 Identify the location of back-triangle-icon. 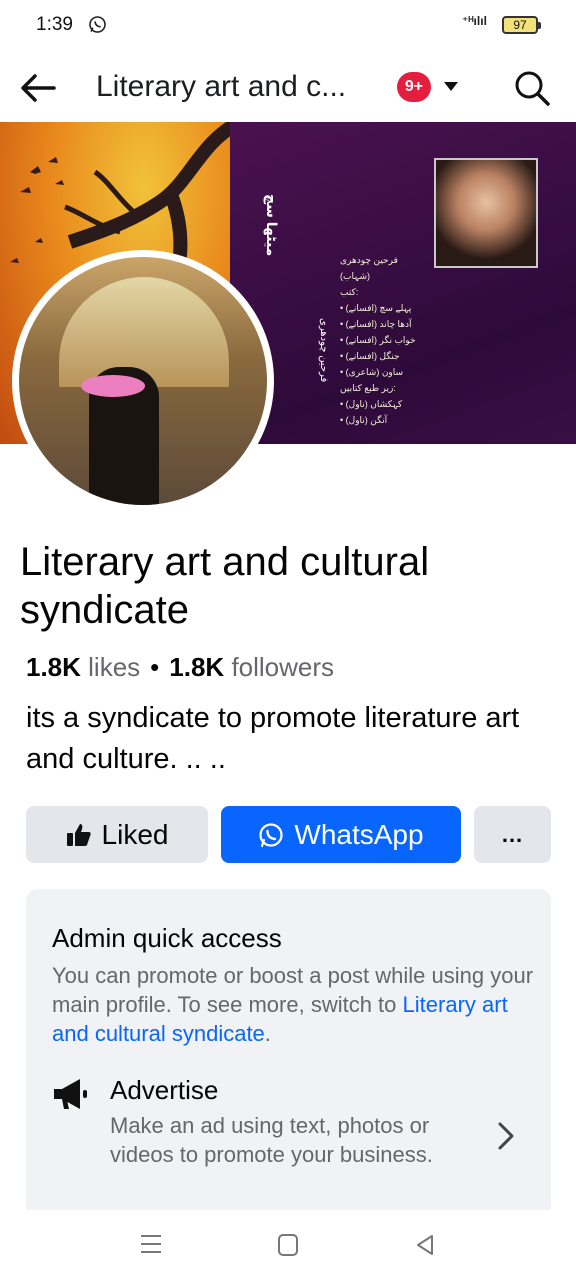
(425, 1245).